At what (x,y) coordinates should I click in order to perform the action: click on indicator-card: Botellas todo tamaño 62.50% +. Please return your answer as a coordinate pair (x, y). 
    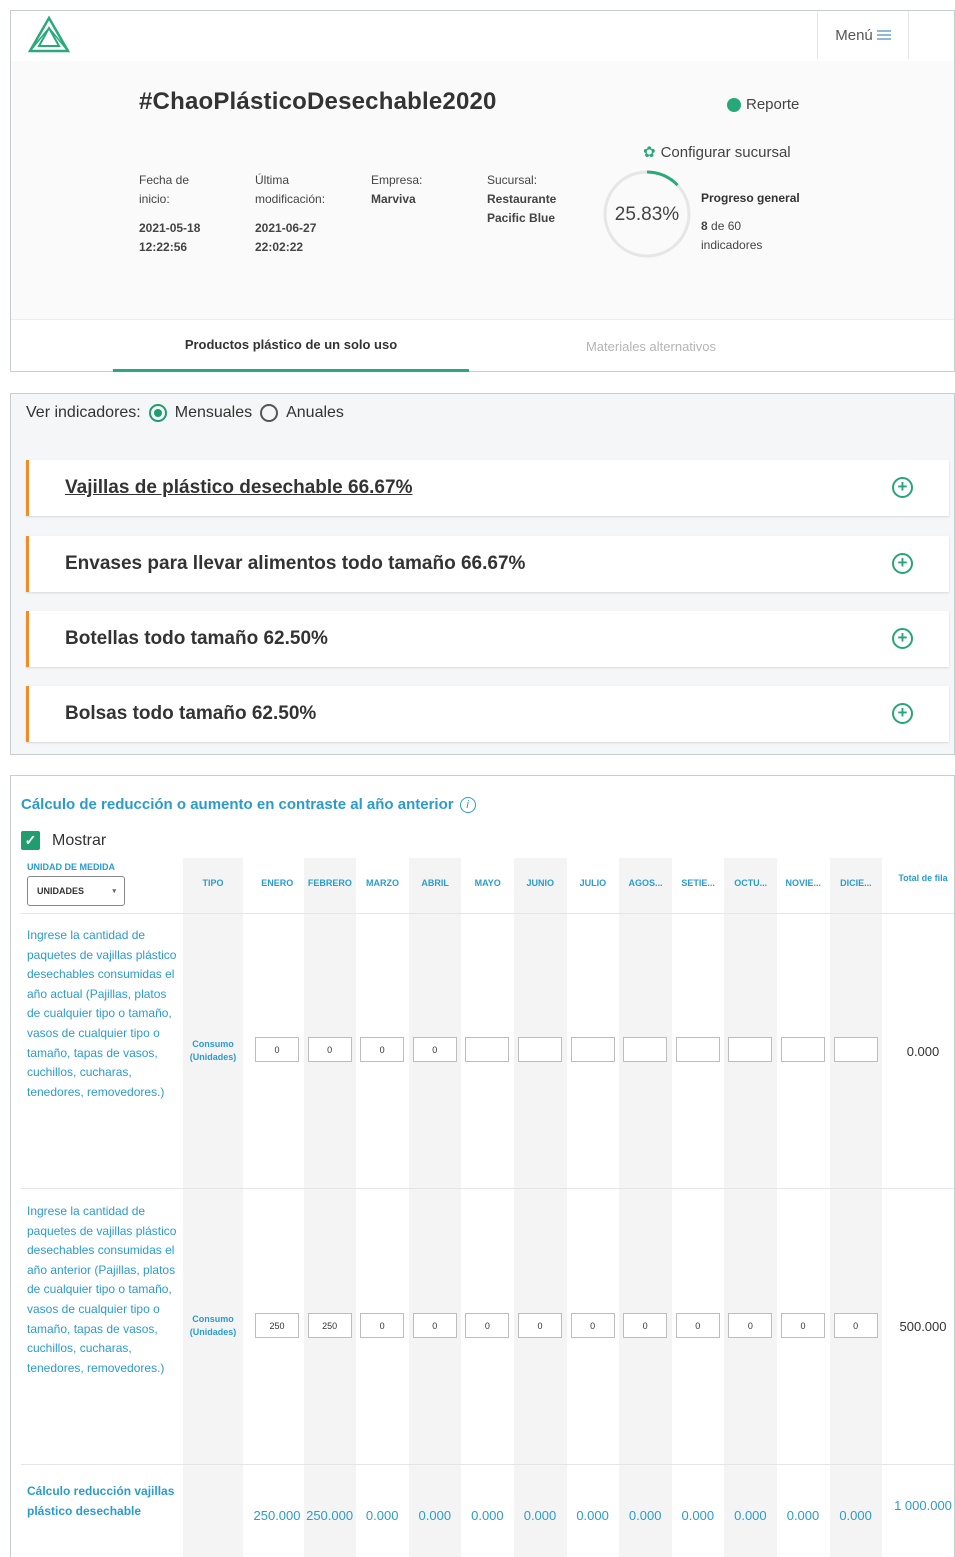
    Looking at the image, I should click on (487, 639).